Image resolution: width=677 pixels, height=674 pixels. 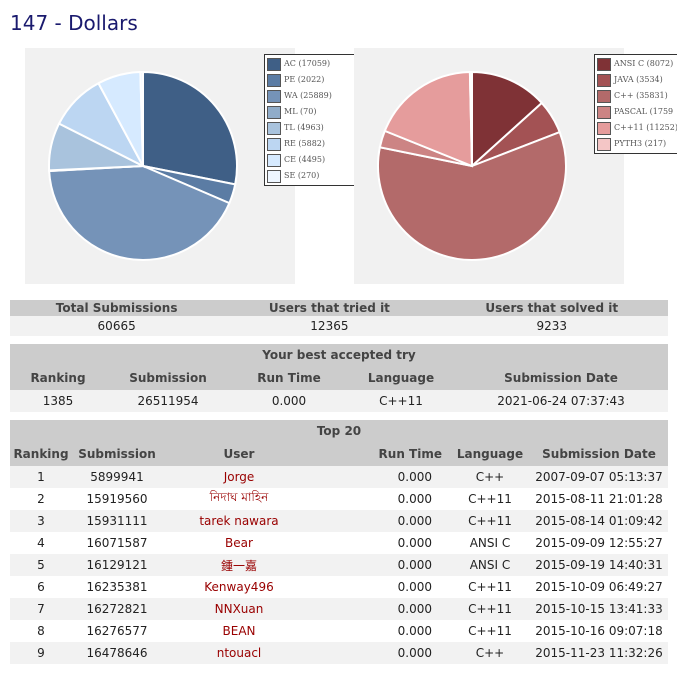 What do you see at coordinates (329, 308) in the screenshot?
I see `users-tried-header: Users that tried it` at bounding box center [329, 308].